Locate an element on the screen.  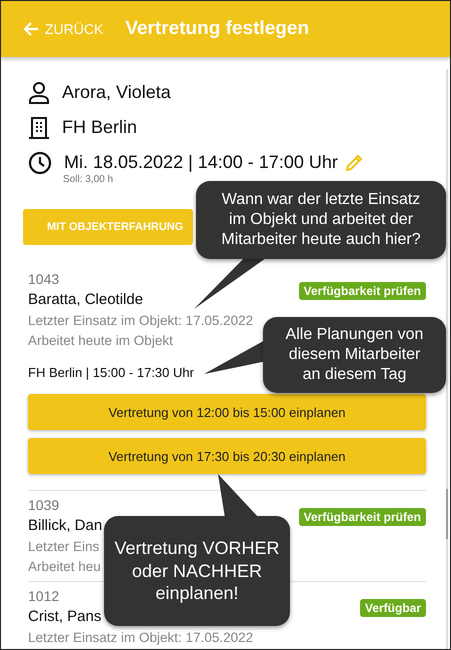
schedule-button: Vertretung von 12:00 bis 15:00 einplanen is located at coordinates (227, 412).